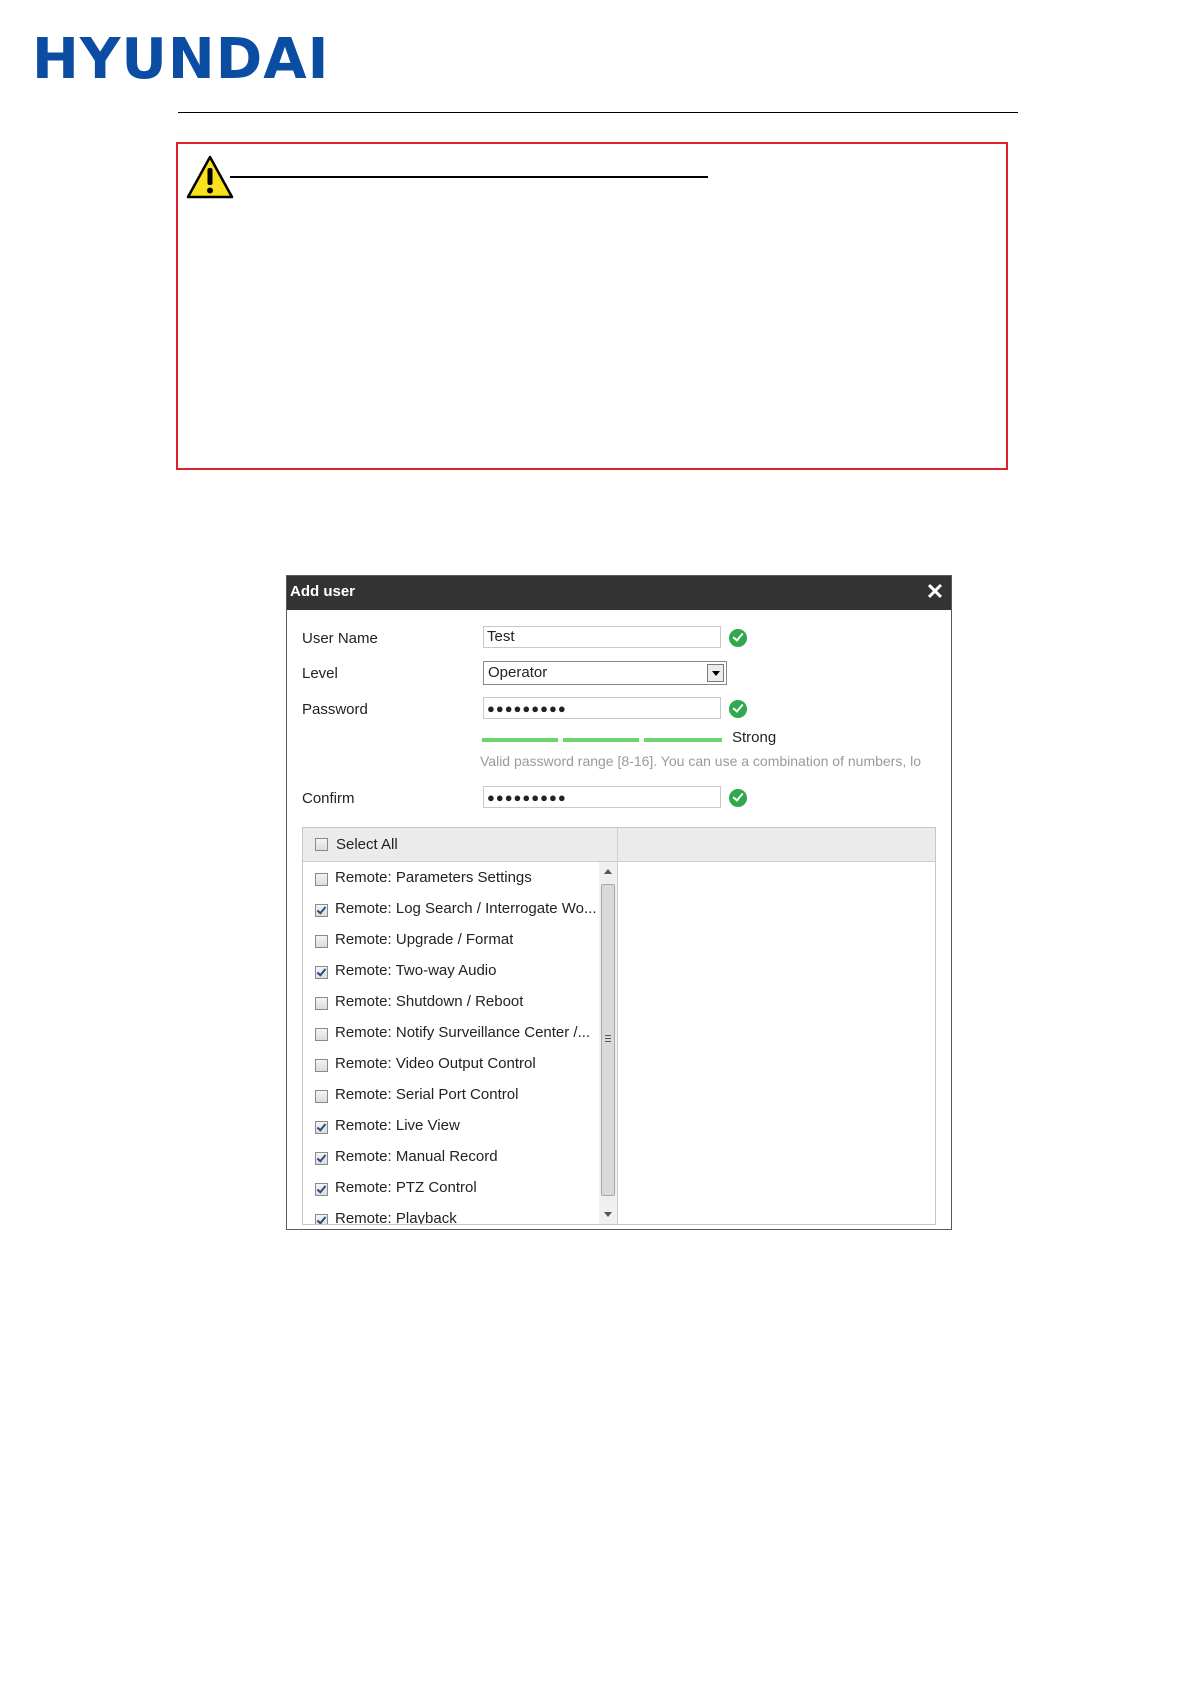 This screenshot has height=1684, width=1191. Describe the element at coordinates (416, 1156) in the screenshot. I see `permission-label: Remote: Manual Record` at that location.